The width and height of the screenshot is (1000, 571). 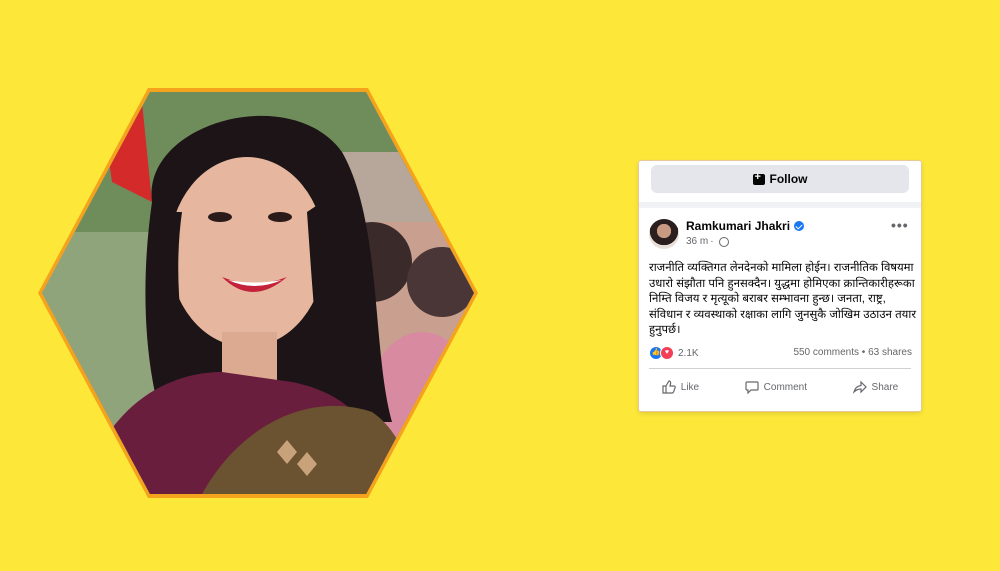 What do you see at coordinates (780, 368) in the screenshot?
I see `actions-divider` at bounding box center [780, 368].